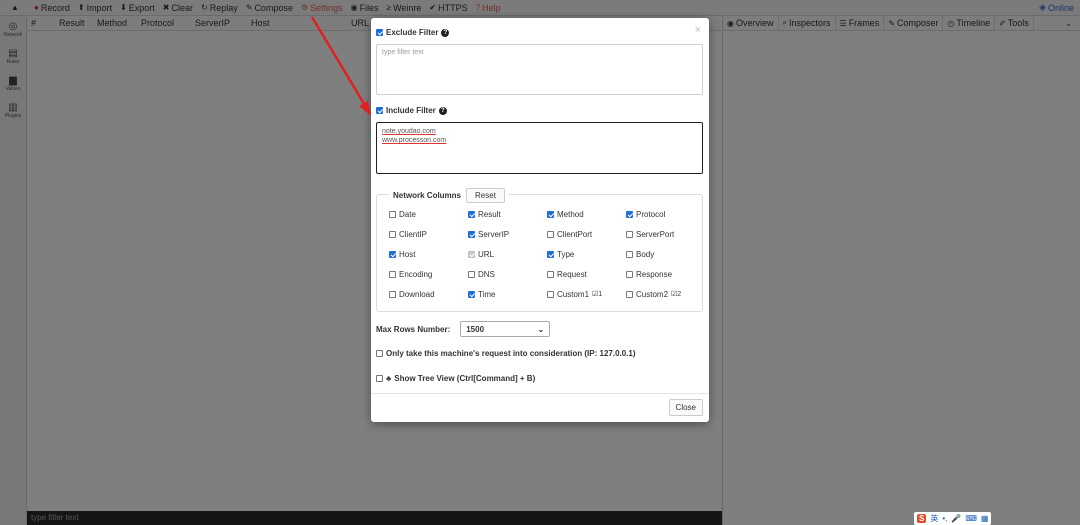 The width and height of the screenshot is (1080, 525). What do you see at coordinates (629, 214) in the screenshot?
I see `column-checkbox-protocol` at bounding box center [629, 214].